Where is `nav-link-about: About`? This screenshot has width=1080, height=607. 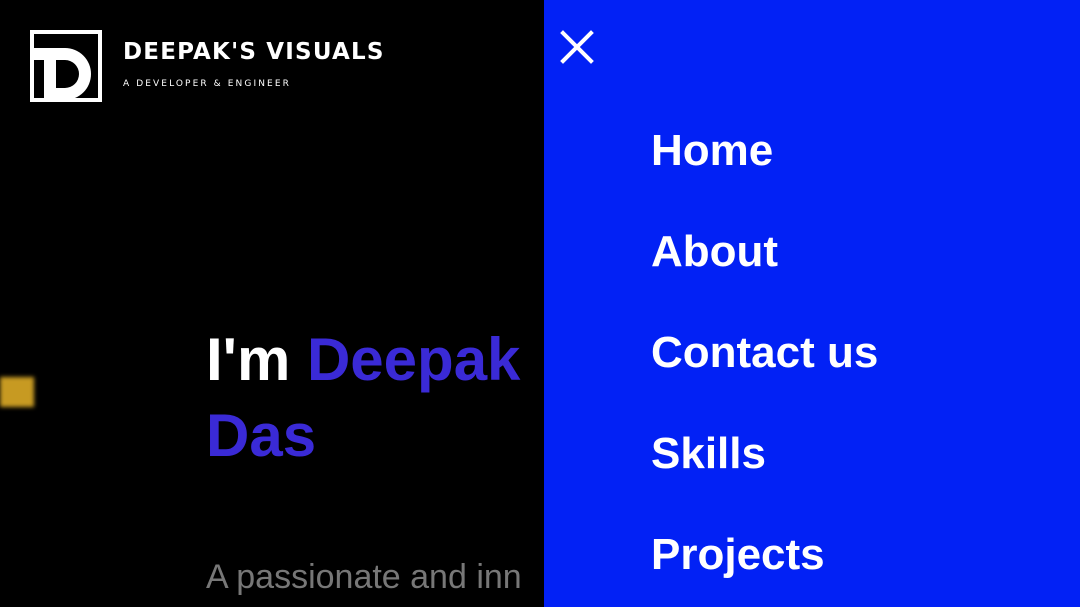 nav-link-about: About is located at coordinates (714, 252).